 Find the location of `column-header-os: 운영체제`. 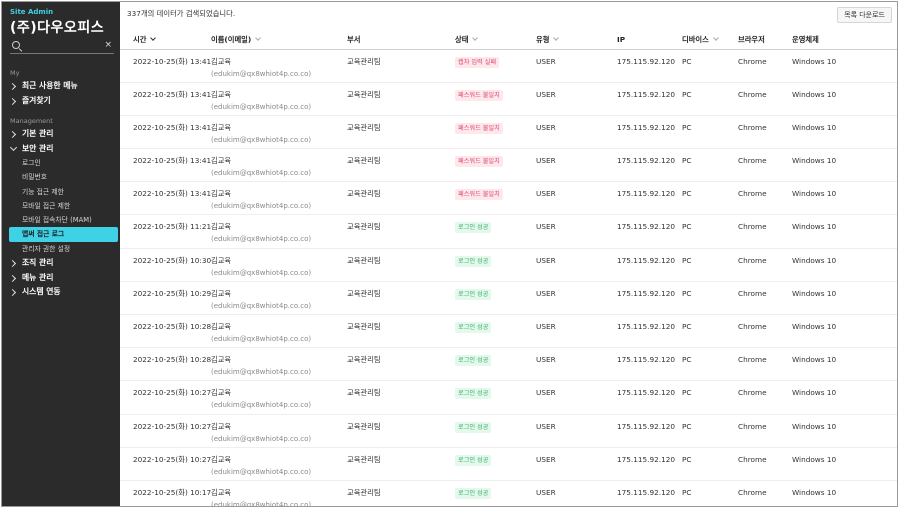

column-header-os: 운영체제 is located at coordinates (844, 40).